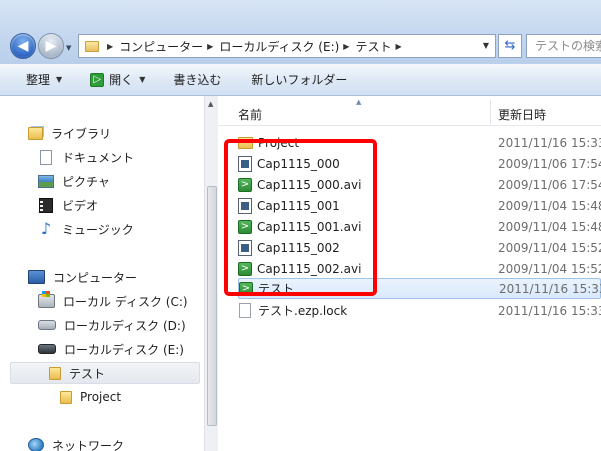 The image size is (601, 451). What do you see at coordinates (125, 301) in the screenshot?
I see `nav-label: ローカル ディスク (C:)` at bounding box center [125, 301].